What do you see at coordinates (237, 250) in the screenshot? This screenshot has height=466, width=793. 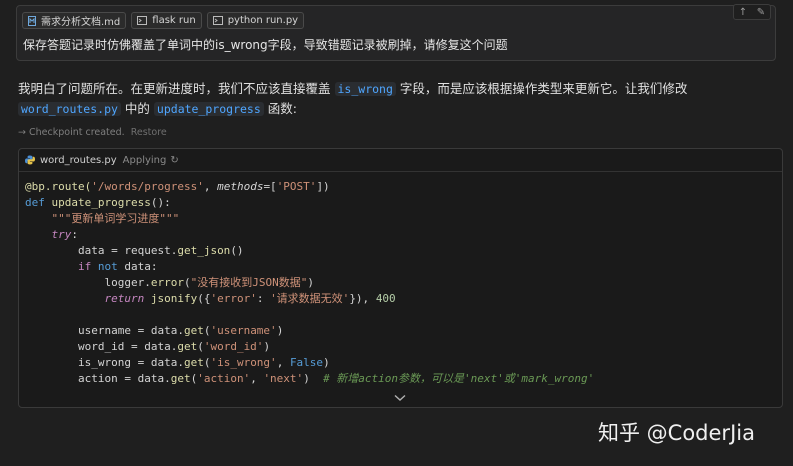 I see `code-token: ()` at bounding box center [237, 250].